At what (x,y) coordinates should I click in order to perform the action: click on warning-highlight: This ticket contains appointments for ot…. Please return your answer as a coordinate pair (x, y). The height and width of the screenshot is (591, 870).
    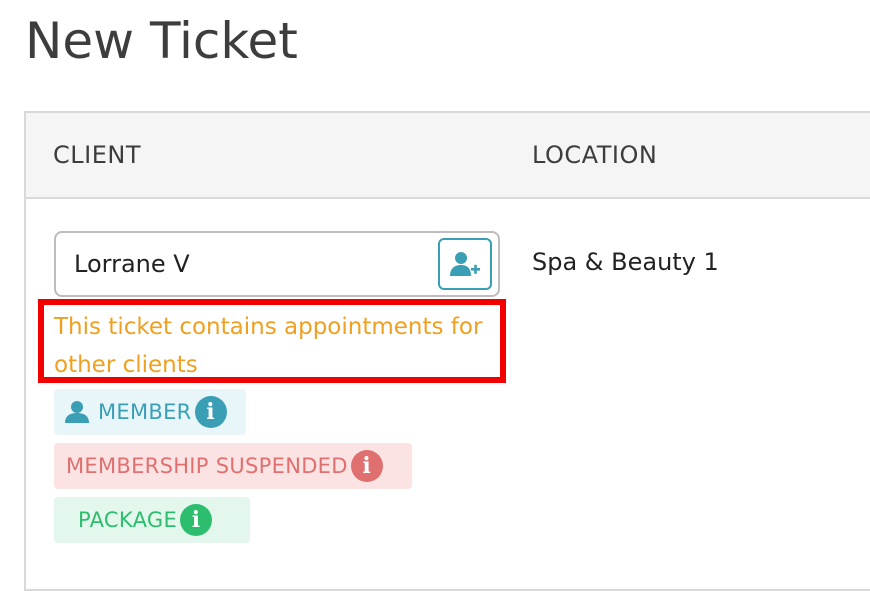
    Looking at the image, I should click on (272, 341).